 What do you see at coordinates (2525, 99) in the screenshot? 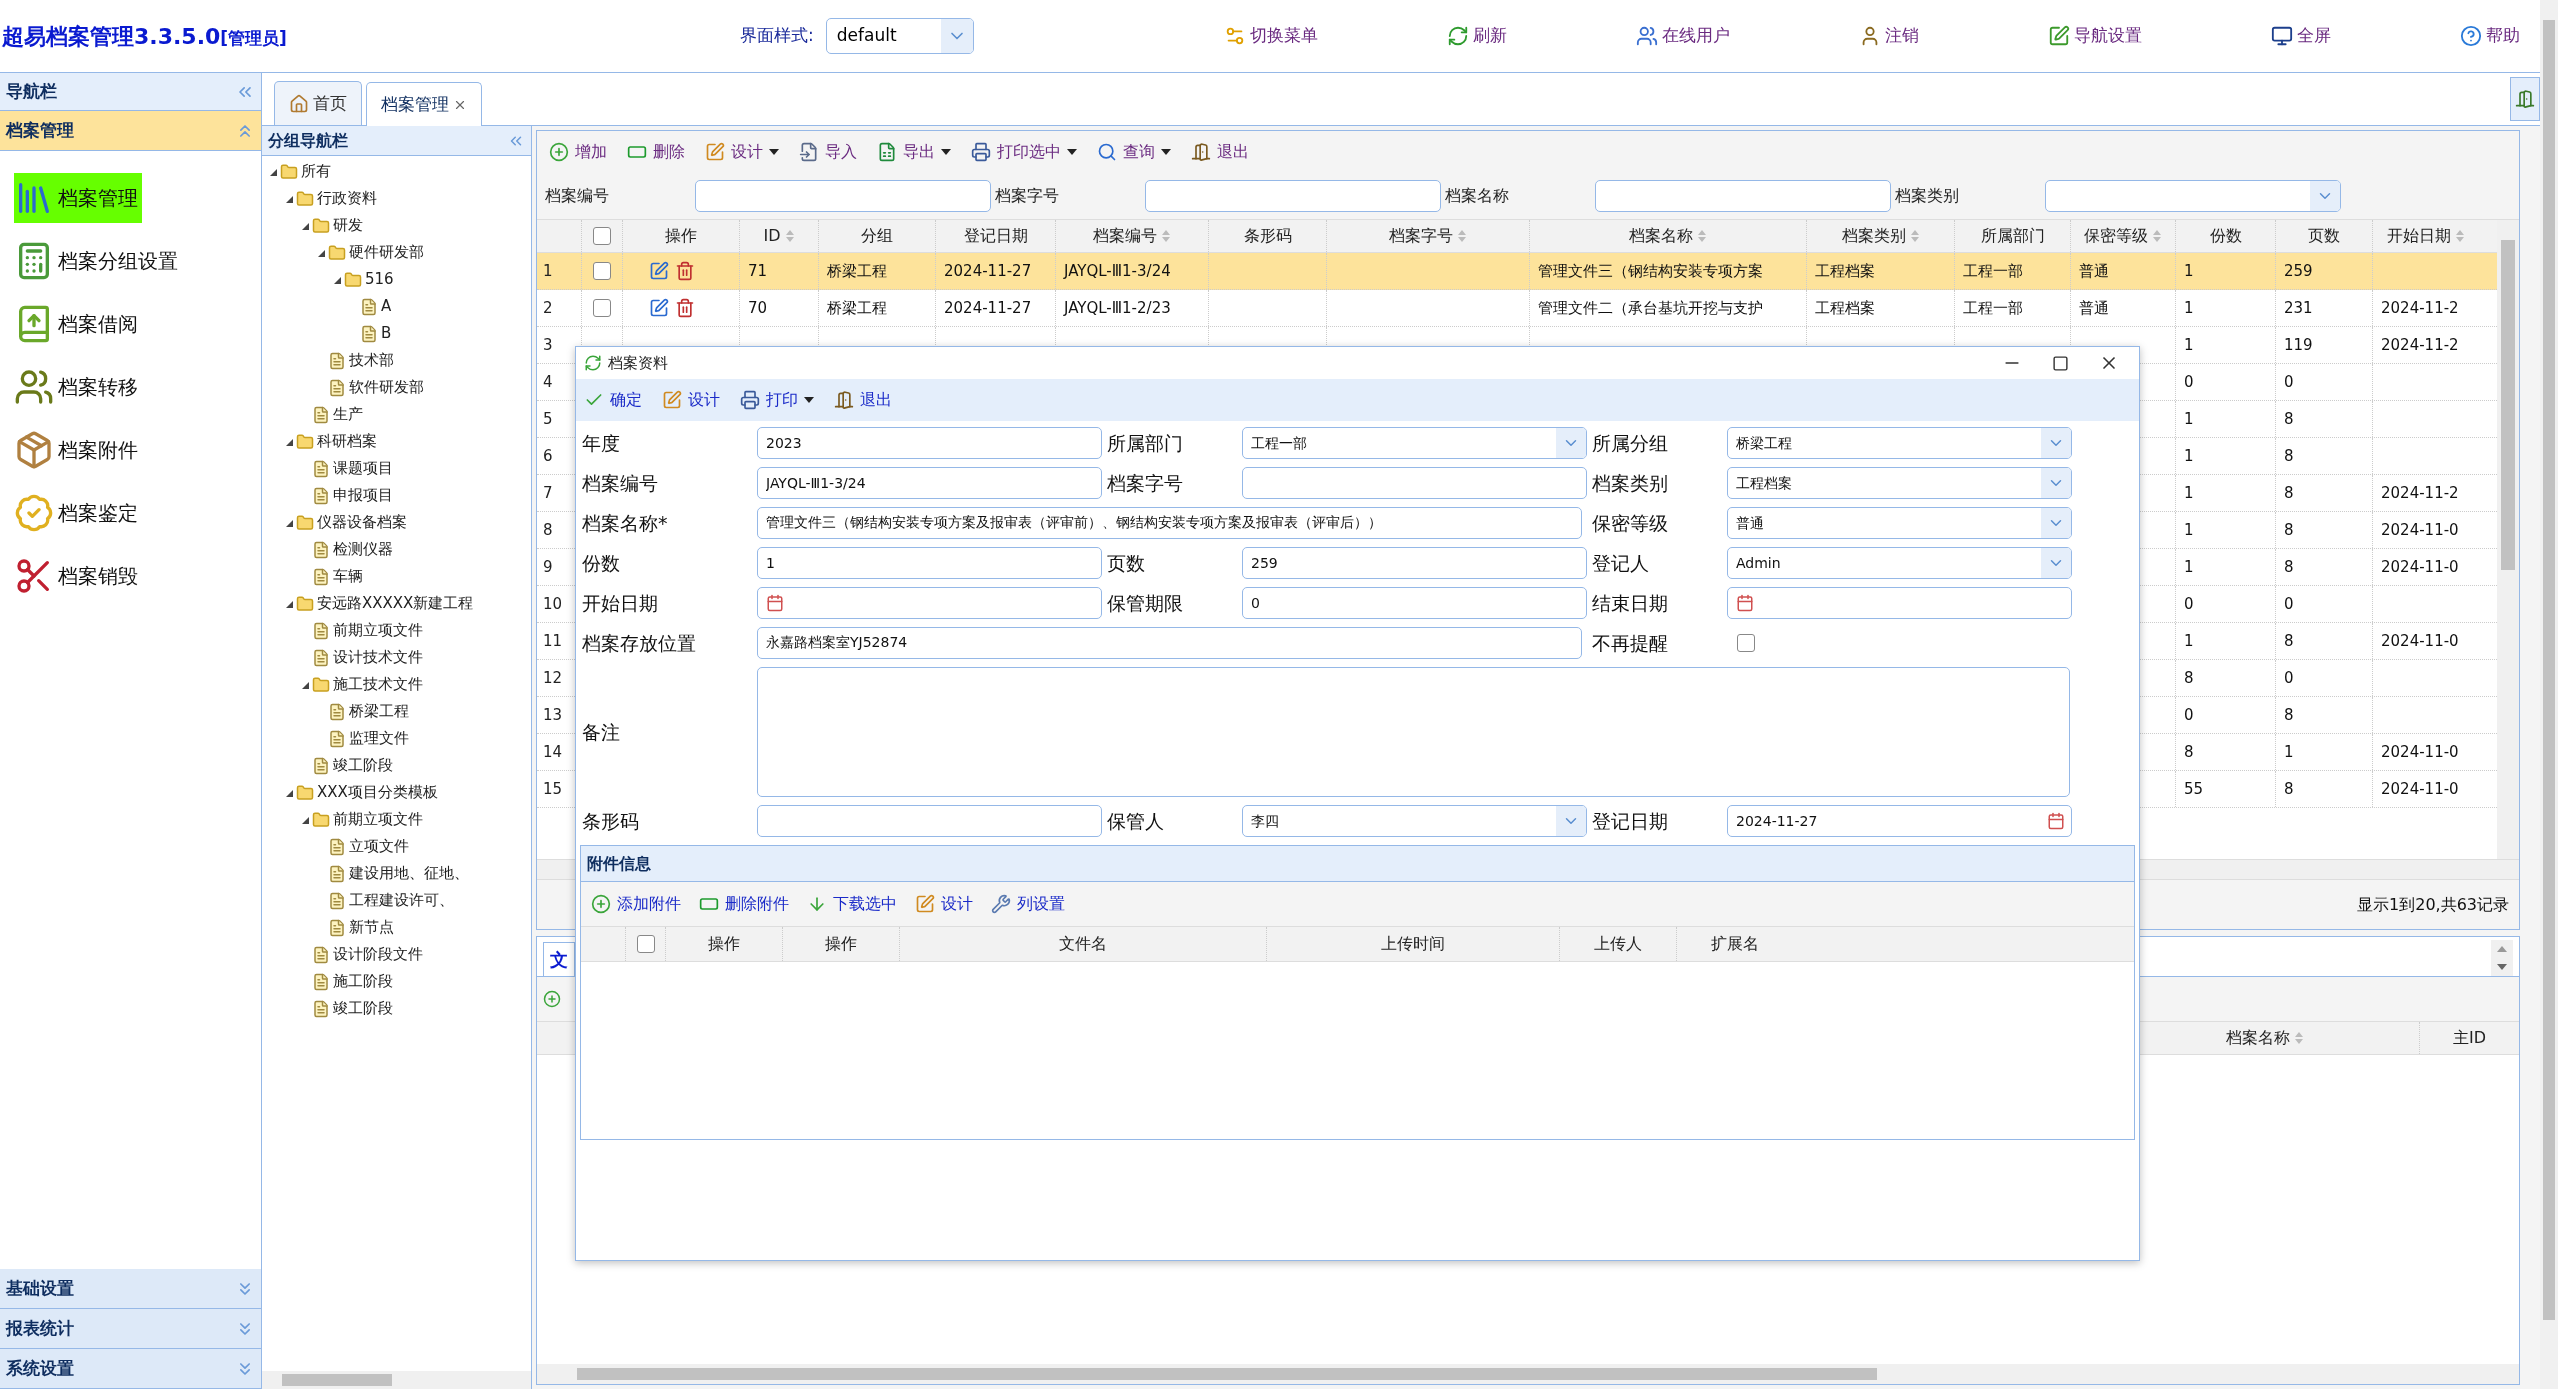
I see `exit-button` at bounding box center [2525, 99].